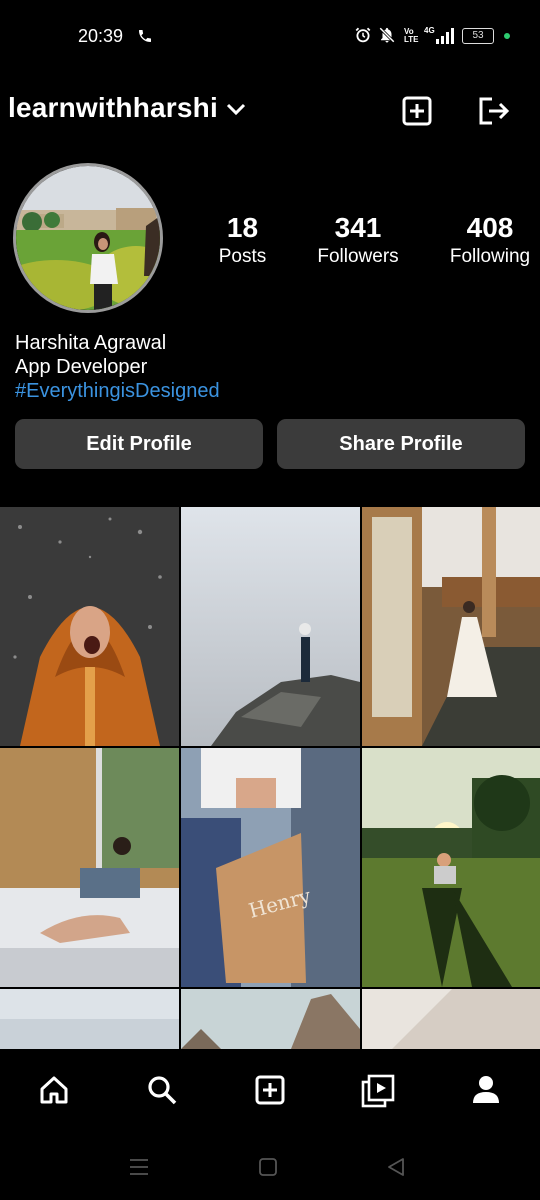 The height and width of the screenshot is (1200, 540). Describe the element at coordinates (268, 1169) in the screenshot. I see `home-square-icon` at that location.